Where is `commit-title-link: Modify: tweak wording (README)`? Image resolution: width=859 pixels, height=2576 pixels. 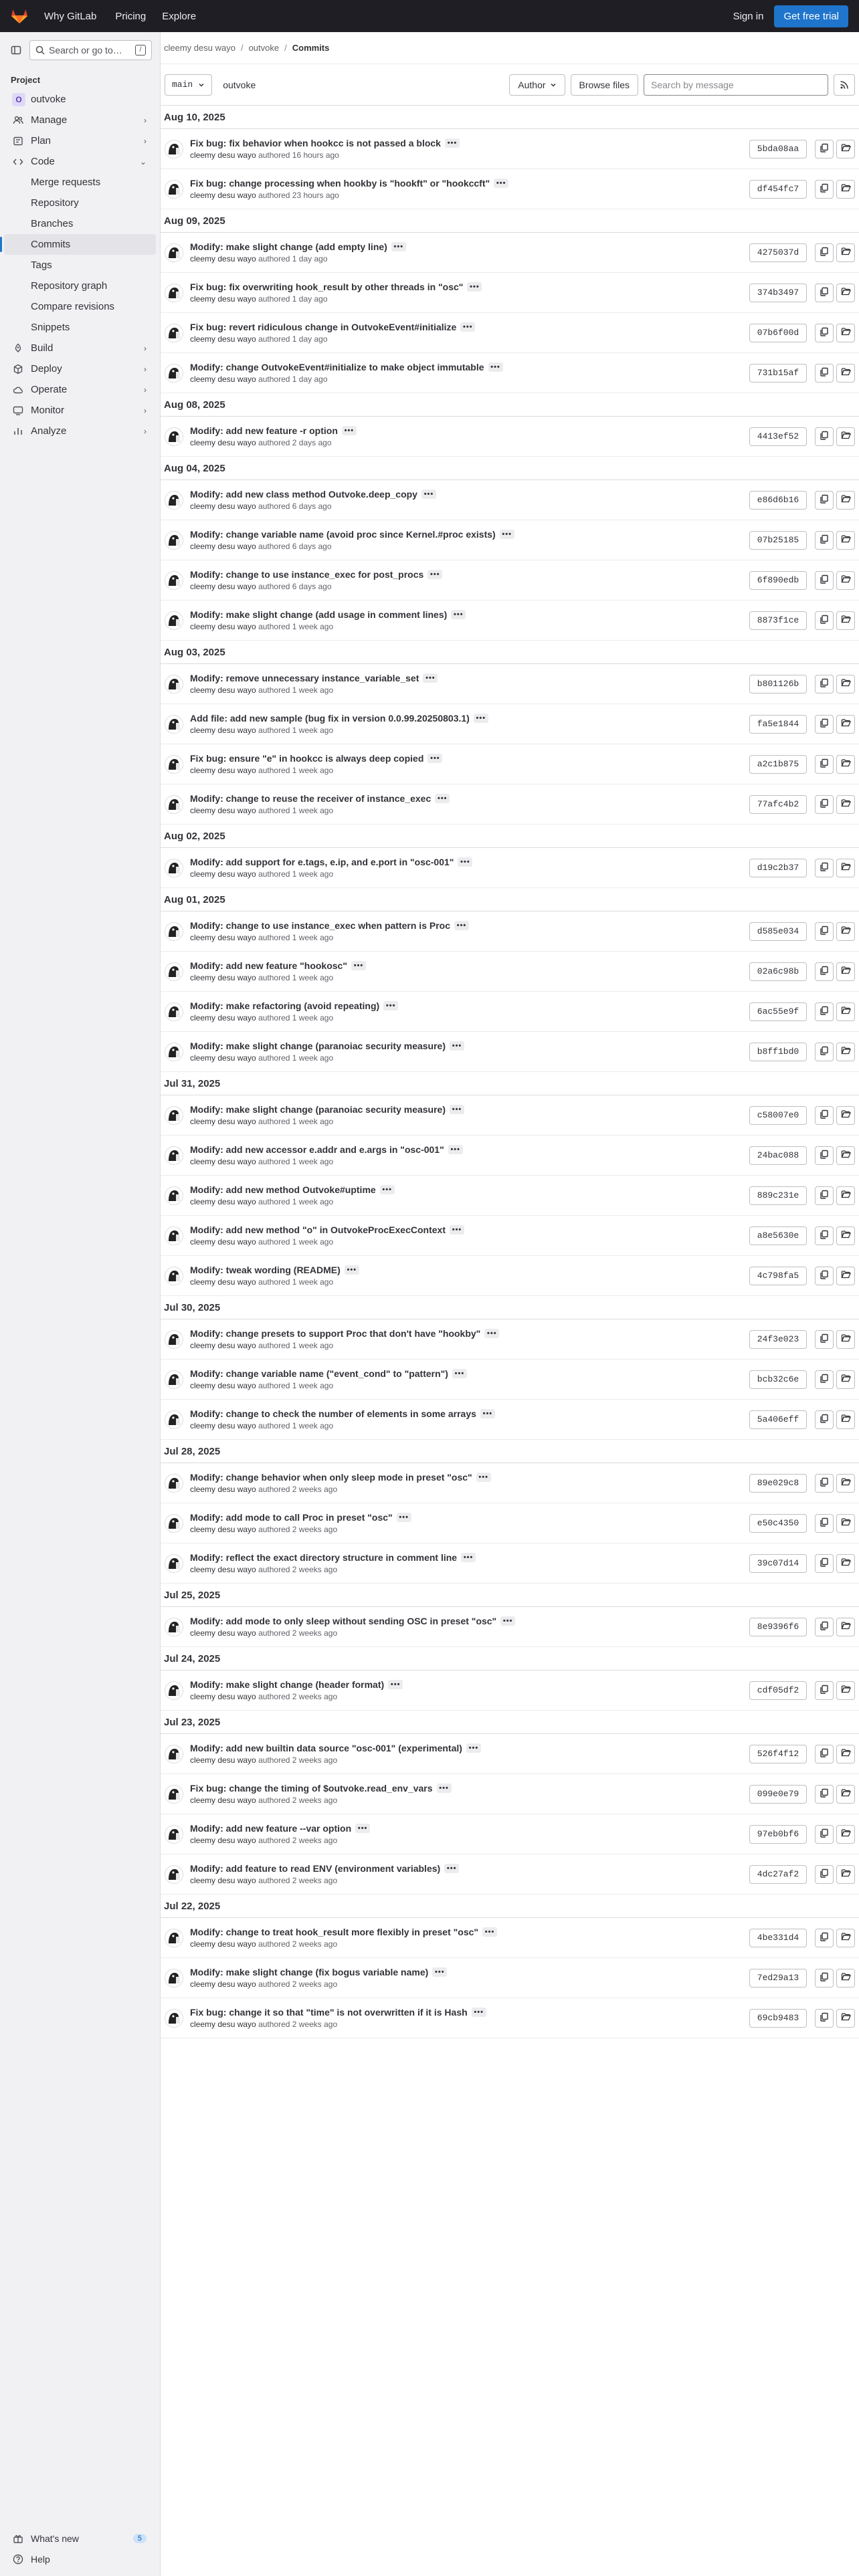 commit-title-link: Modify: tweak wording (README) is located at coordinates (265, 1270).